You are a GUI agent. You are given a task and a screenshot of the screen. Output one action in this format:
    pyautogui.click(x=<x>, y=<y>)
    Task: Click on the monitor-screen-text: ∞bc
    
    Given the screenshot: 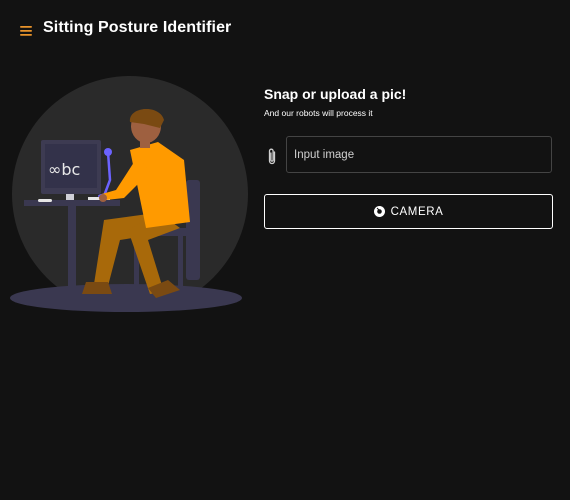 What is the action you would take?
    pyautogui.click(x=64, y=169)
    